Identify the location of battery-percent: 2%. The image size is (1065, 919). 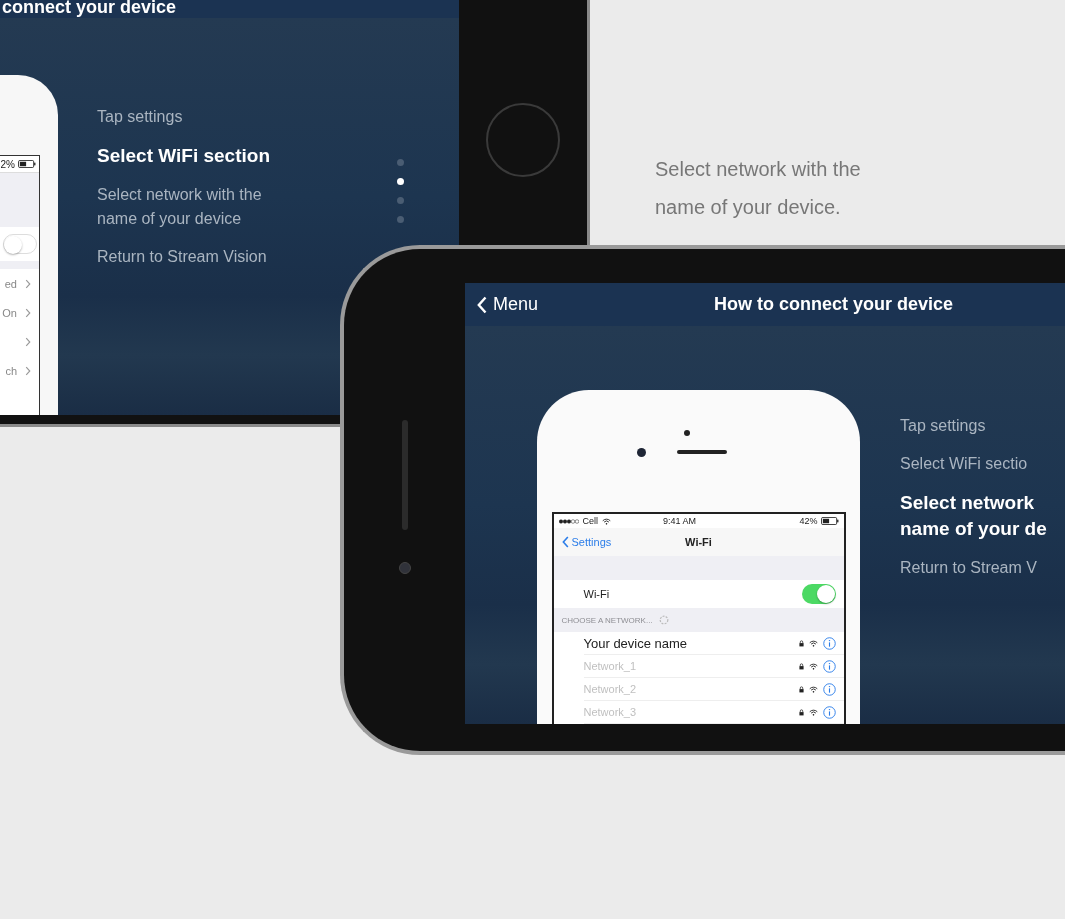
(7, 164).